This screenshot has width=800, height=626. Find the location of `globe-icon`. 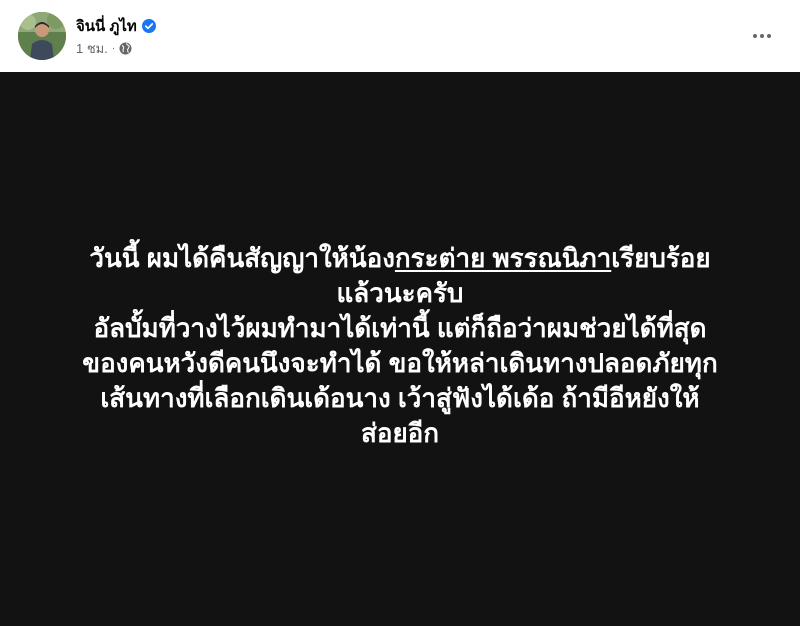

globe-icon is located at coordinates (125, 48).